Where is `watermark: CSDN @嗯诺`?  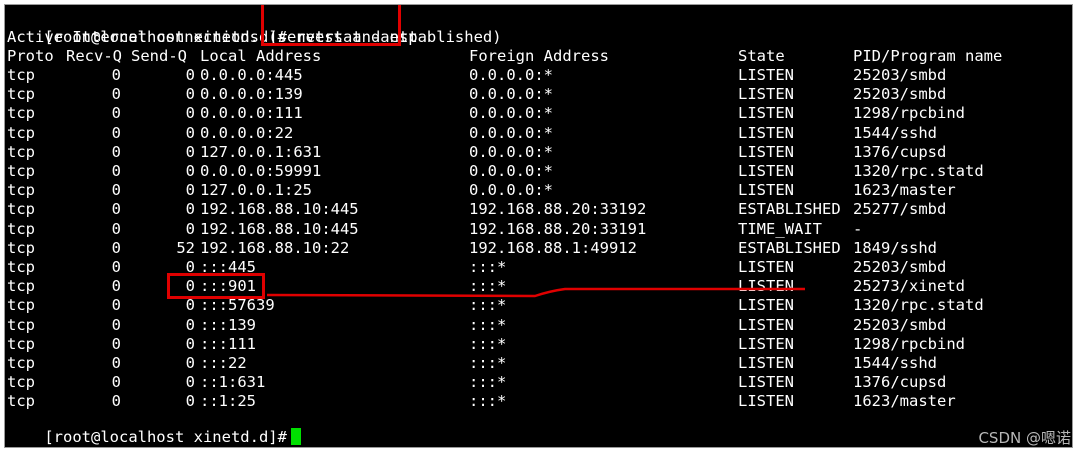 watermark: CSDN @嗯诺 is located at coordinates (1024, 438).